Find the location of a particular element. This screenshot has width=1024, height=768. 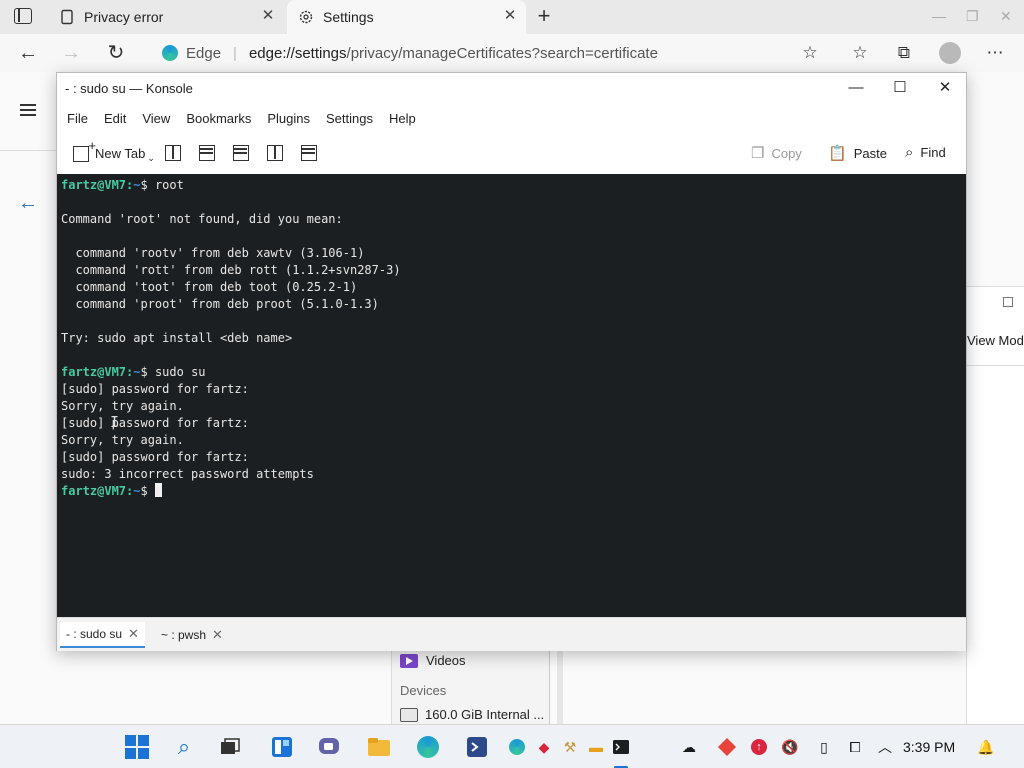

git-icon: ◆ is located at coordinates (544, 747).